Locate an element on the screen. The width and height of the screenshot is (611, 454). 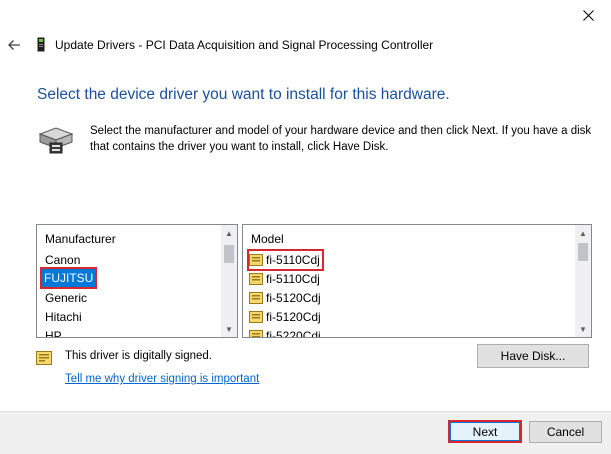
manufacturer-scrollbar: ▲ ▼ is located at coordinates (229, 281).